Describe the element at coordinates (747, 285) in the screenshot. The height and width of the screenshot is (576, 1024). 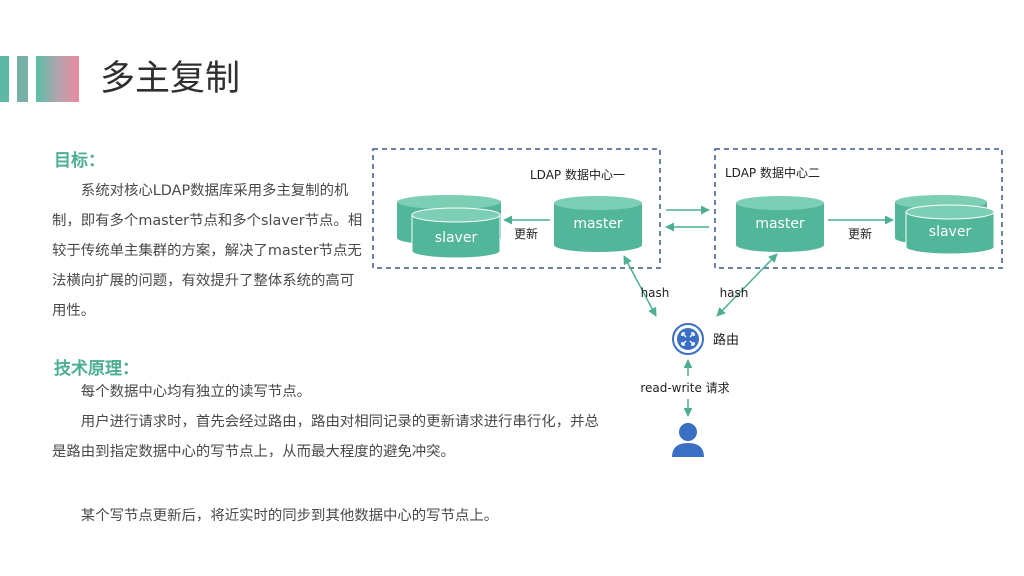
I see `hash-arrow-dc2` at that location.